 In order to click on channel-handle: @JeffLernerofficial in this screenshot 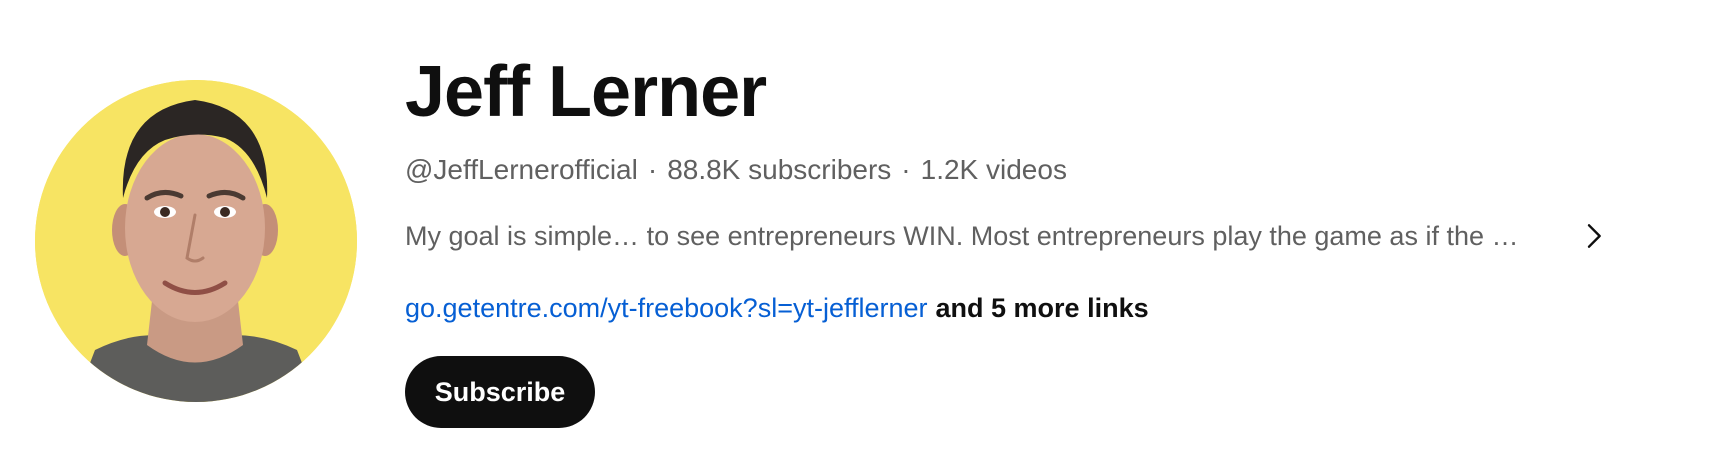, I will do `click(521, 169)`.